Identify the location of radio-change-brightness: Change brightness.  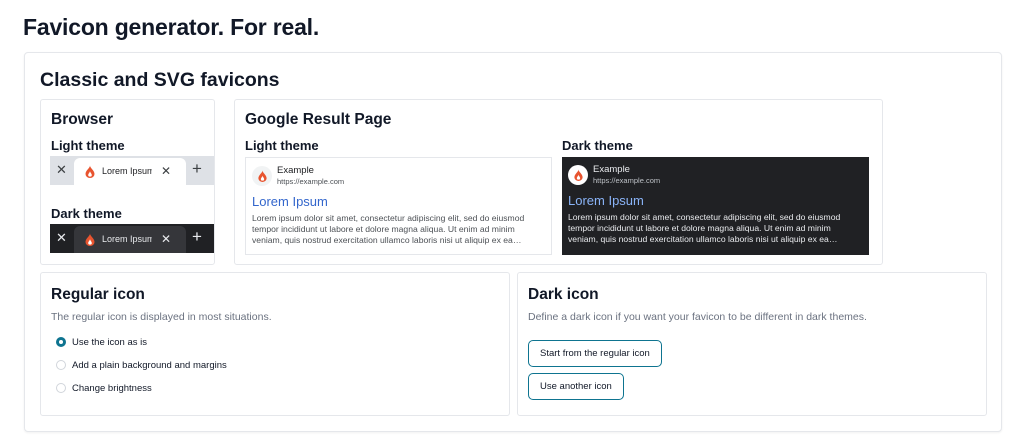
(104, 388).